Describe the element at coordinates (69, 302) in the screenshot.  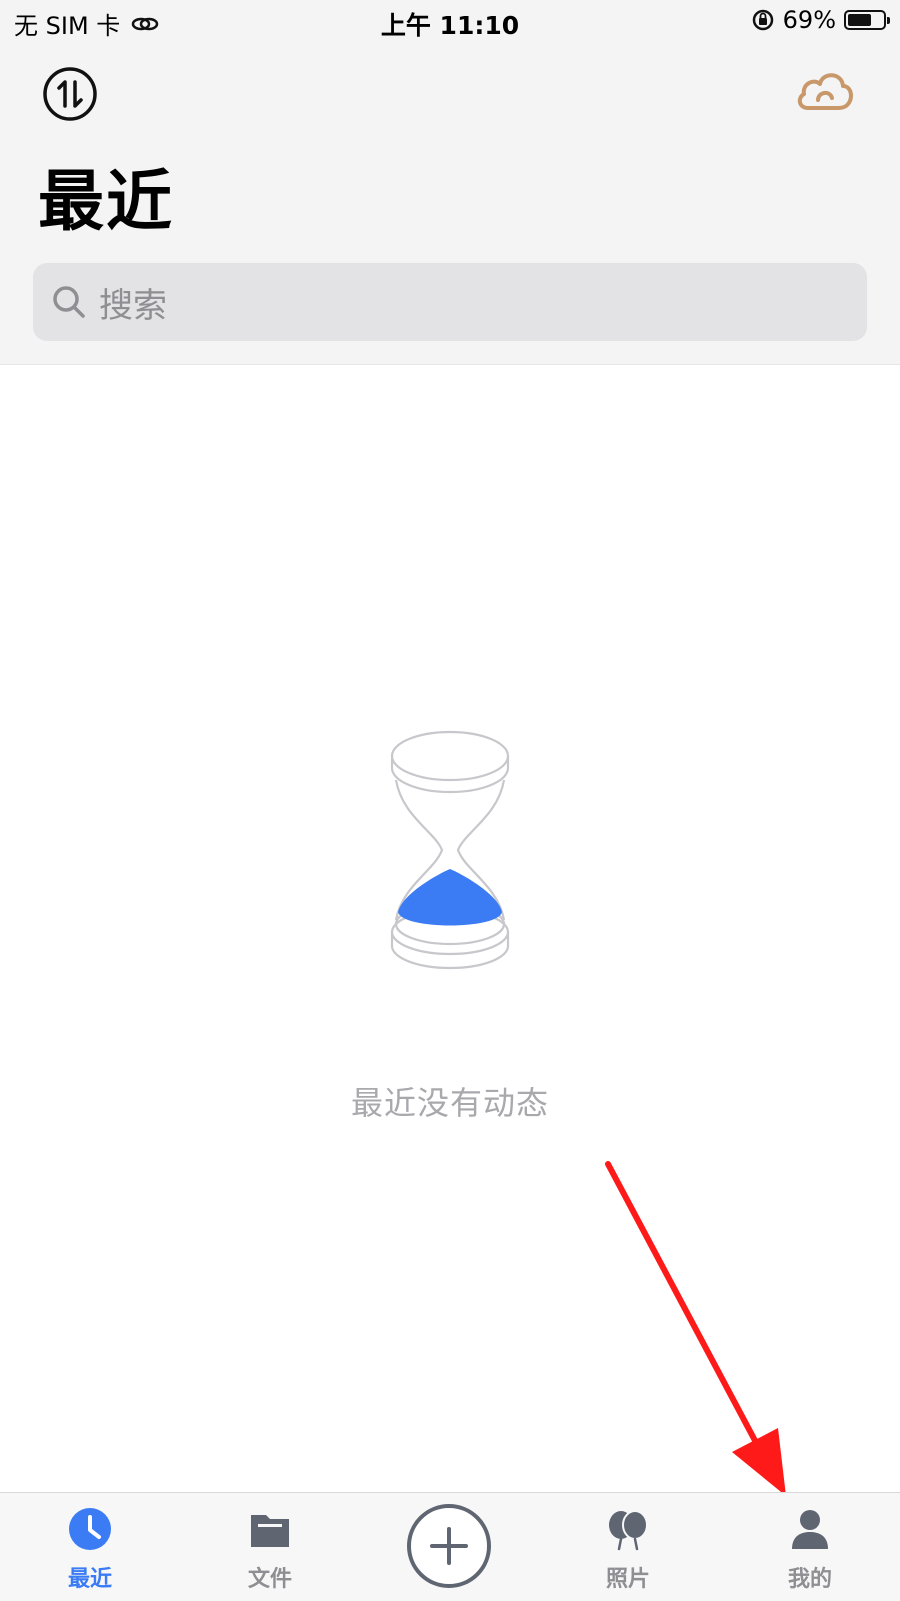
I see `search-icon` at that location.